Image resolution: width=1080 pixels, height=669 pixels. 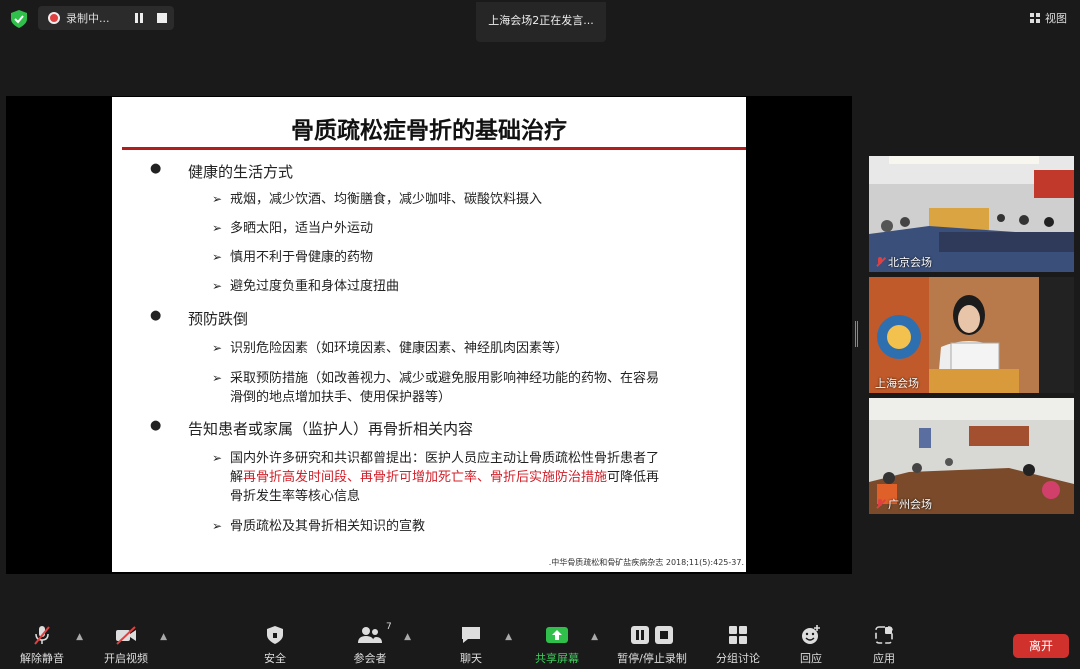 What do you see at coordinates (389, 627) in the screenshot?
I see `participant-count: 7` at bounding box center [389, 627].